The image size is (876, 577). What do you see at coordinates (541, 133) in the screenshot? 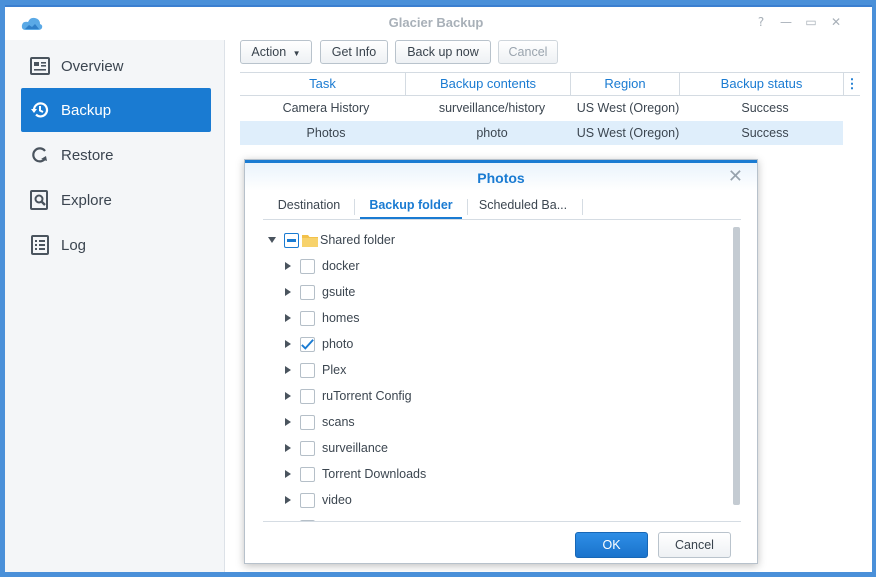
I see `table-row: Photos photo US West (Oregon) Success` at bounding box center [541, 133].